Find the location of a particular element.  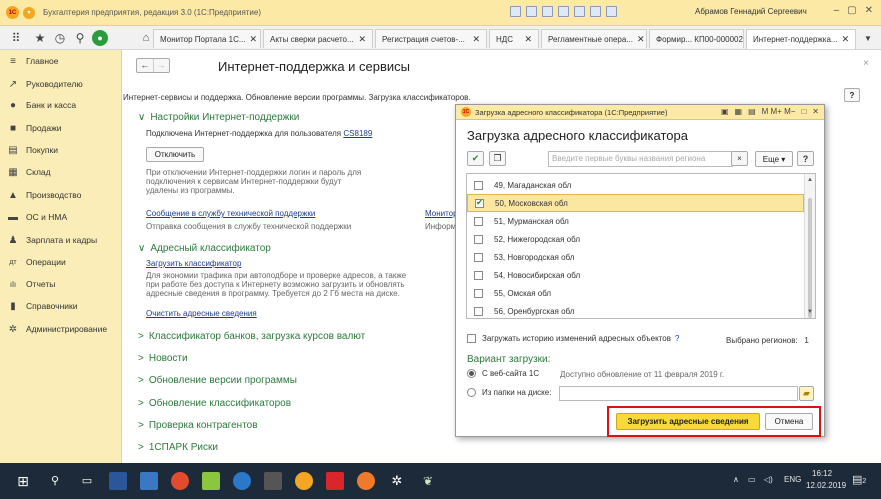

volume-icon: ◁) is located at coordinates (768, 479).